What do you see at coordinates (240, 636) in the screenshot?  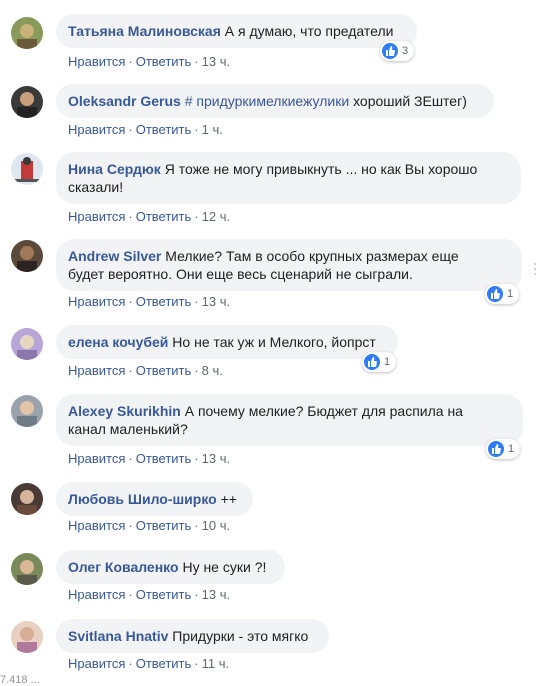 I see `comment-text: Придурки - это мягко` at bounding box center [240, 636].